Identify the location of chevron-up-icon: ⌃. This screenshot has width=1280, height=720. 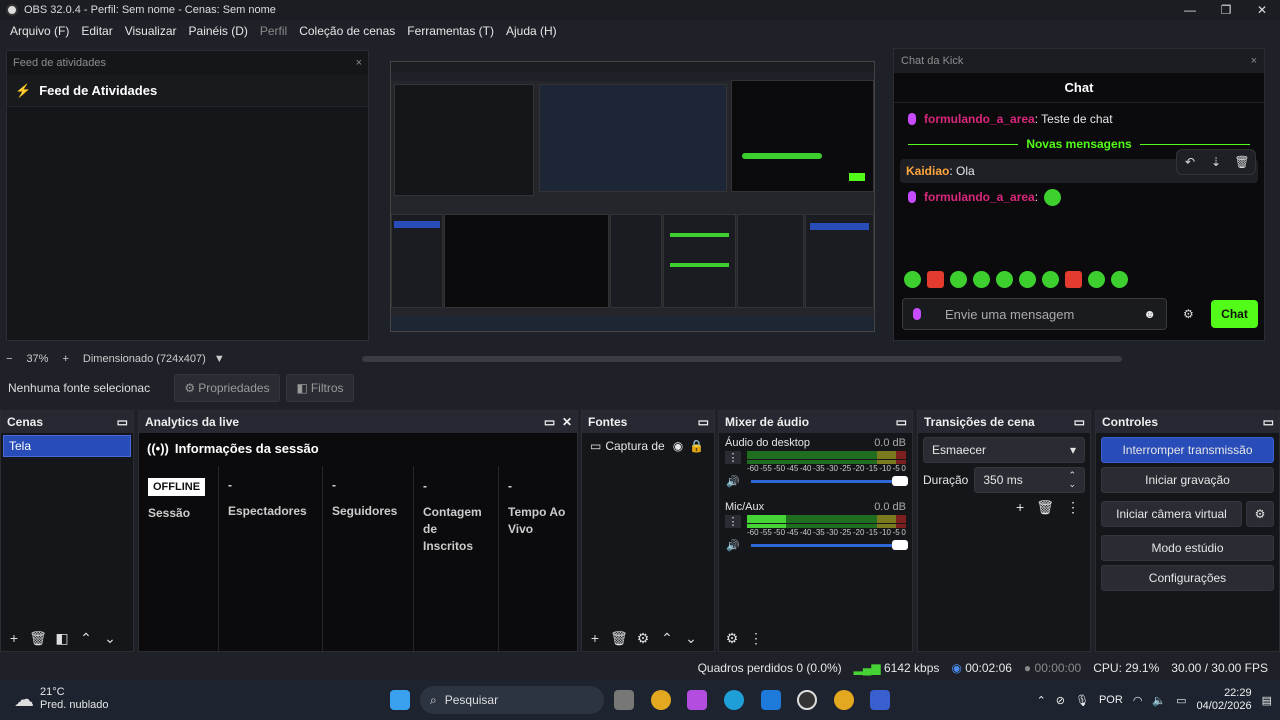
(1041, 700).